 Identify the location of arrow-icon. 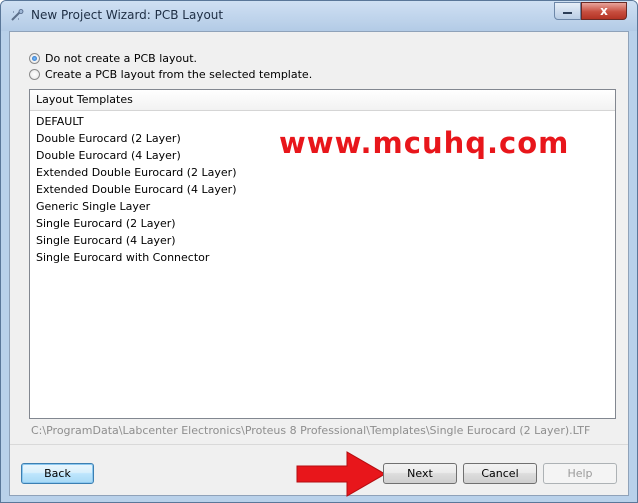
(341, 474).